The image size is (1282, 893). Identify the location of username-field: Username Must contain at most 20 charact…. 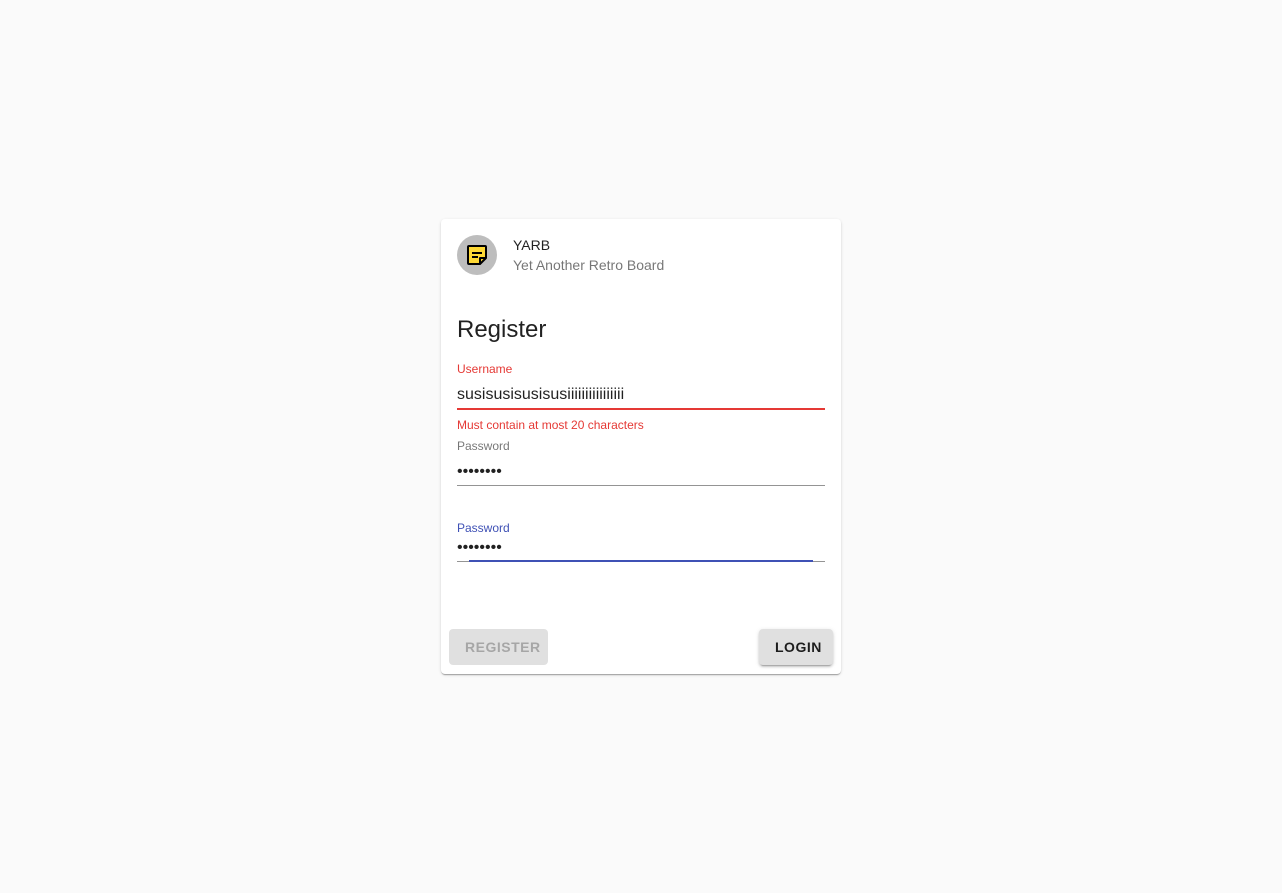
(641, 397).